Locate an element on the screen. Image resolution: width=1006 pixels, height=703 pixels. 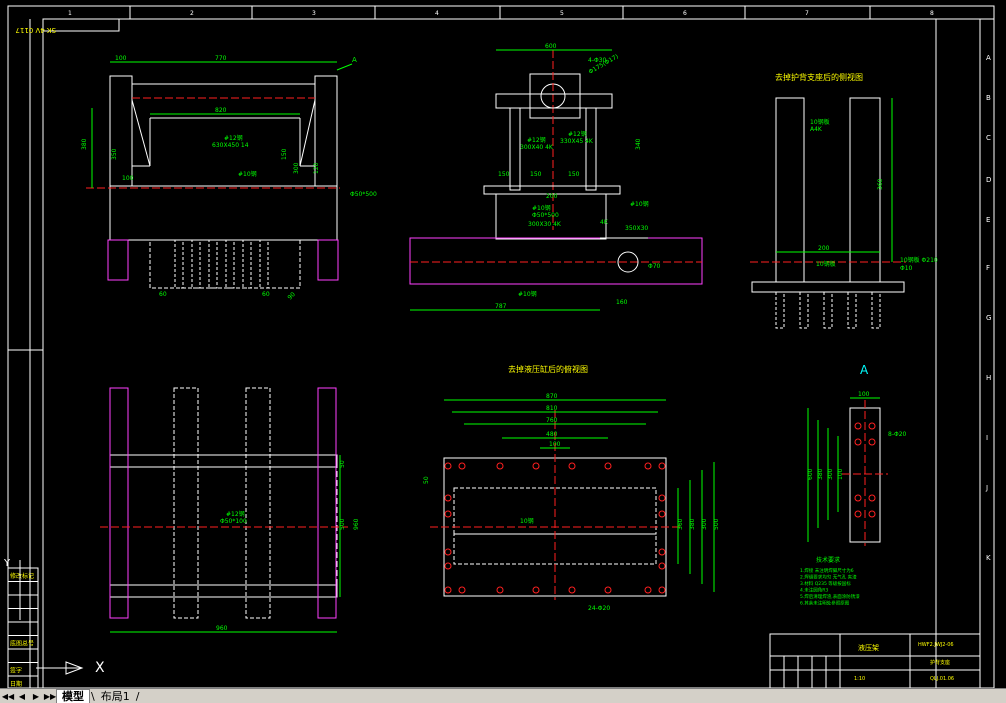
bottom-frame is located at coordinates (223, 526).